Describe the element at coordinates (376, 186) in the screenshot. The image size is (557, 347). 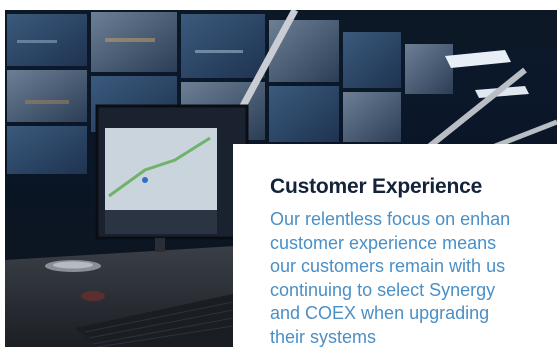
I see `card-title: Customer Experience` at that location.